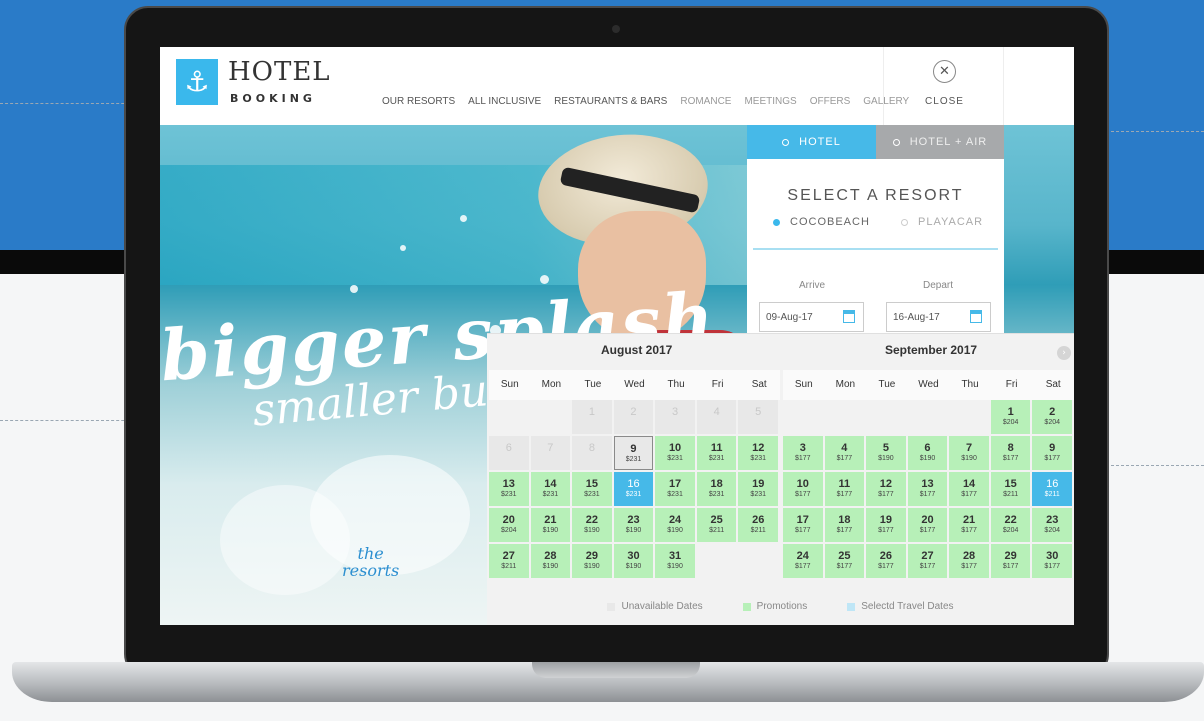  I want to click on day-cell: 8 $177, so click(1010, 453).